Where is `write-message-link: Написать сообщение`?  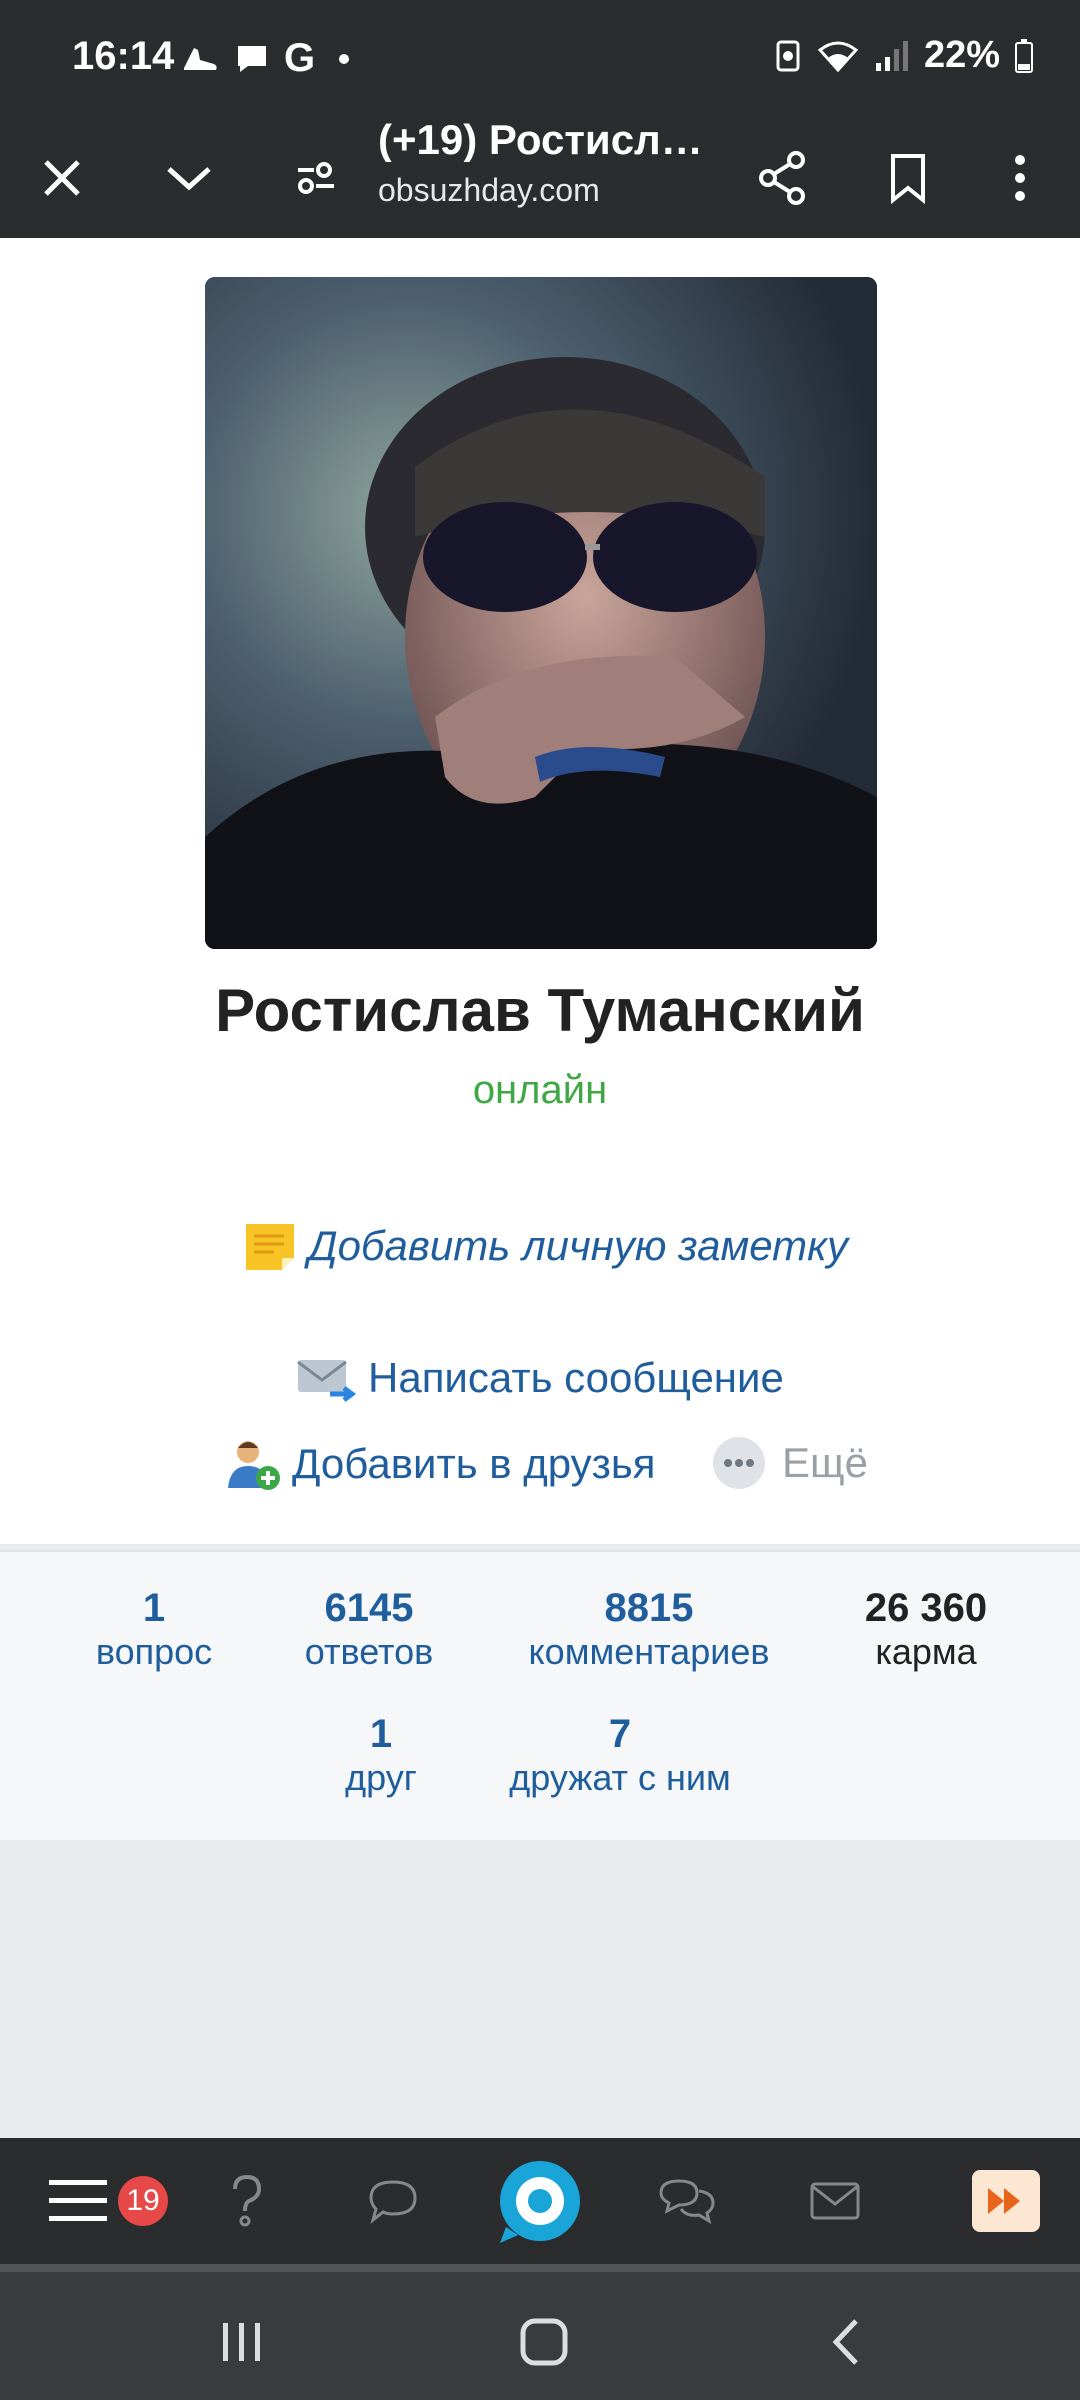
write-message-link: Написать сообщение is located at coordinates (540, 1378).